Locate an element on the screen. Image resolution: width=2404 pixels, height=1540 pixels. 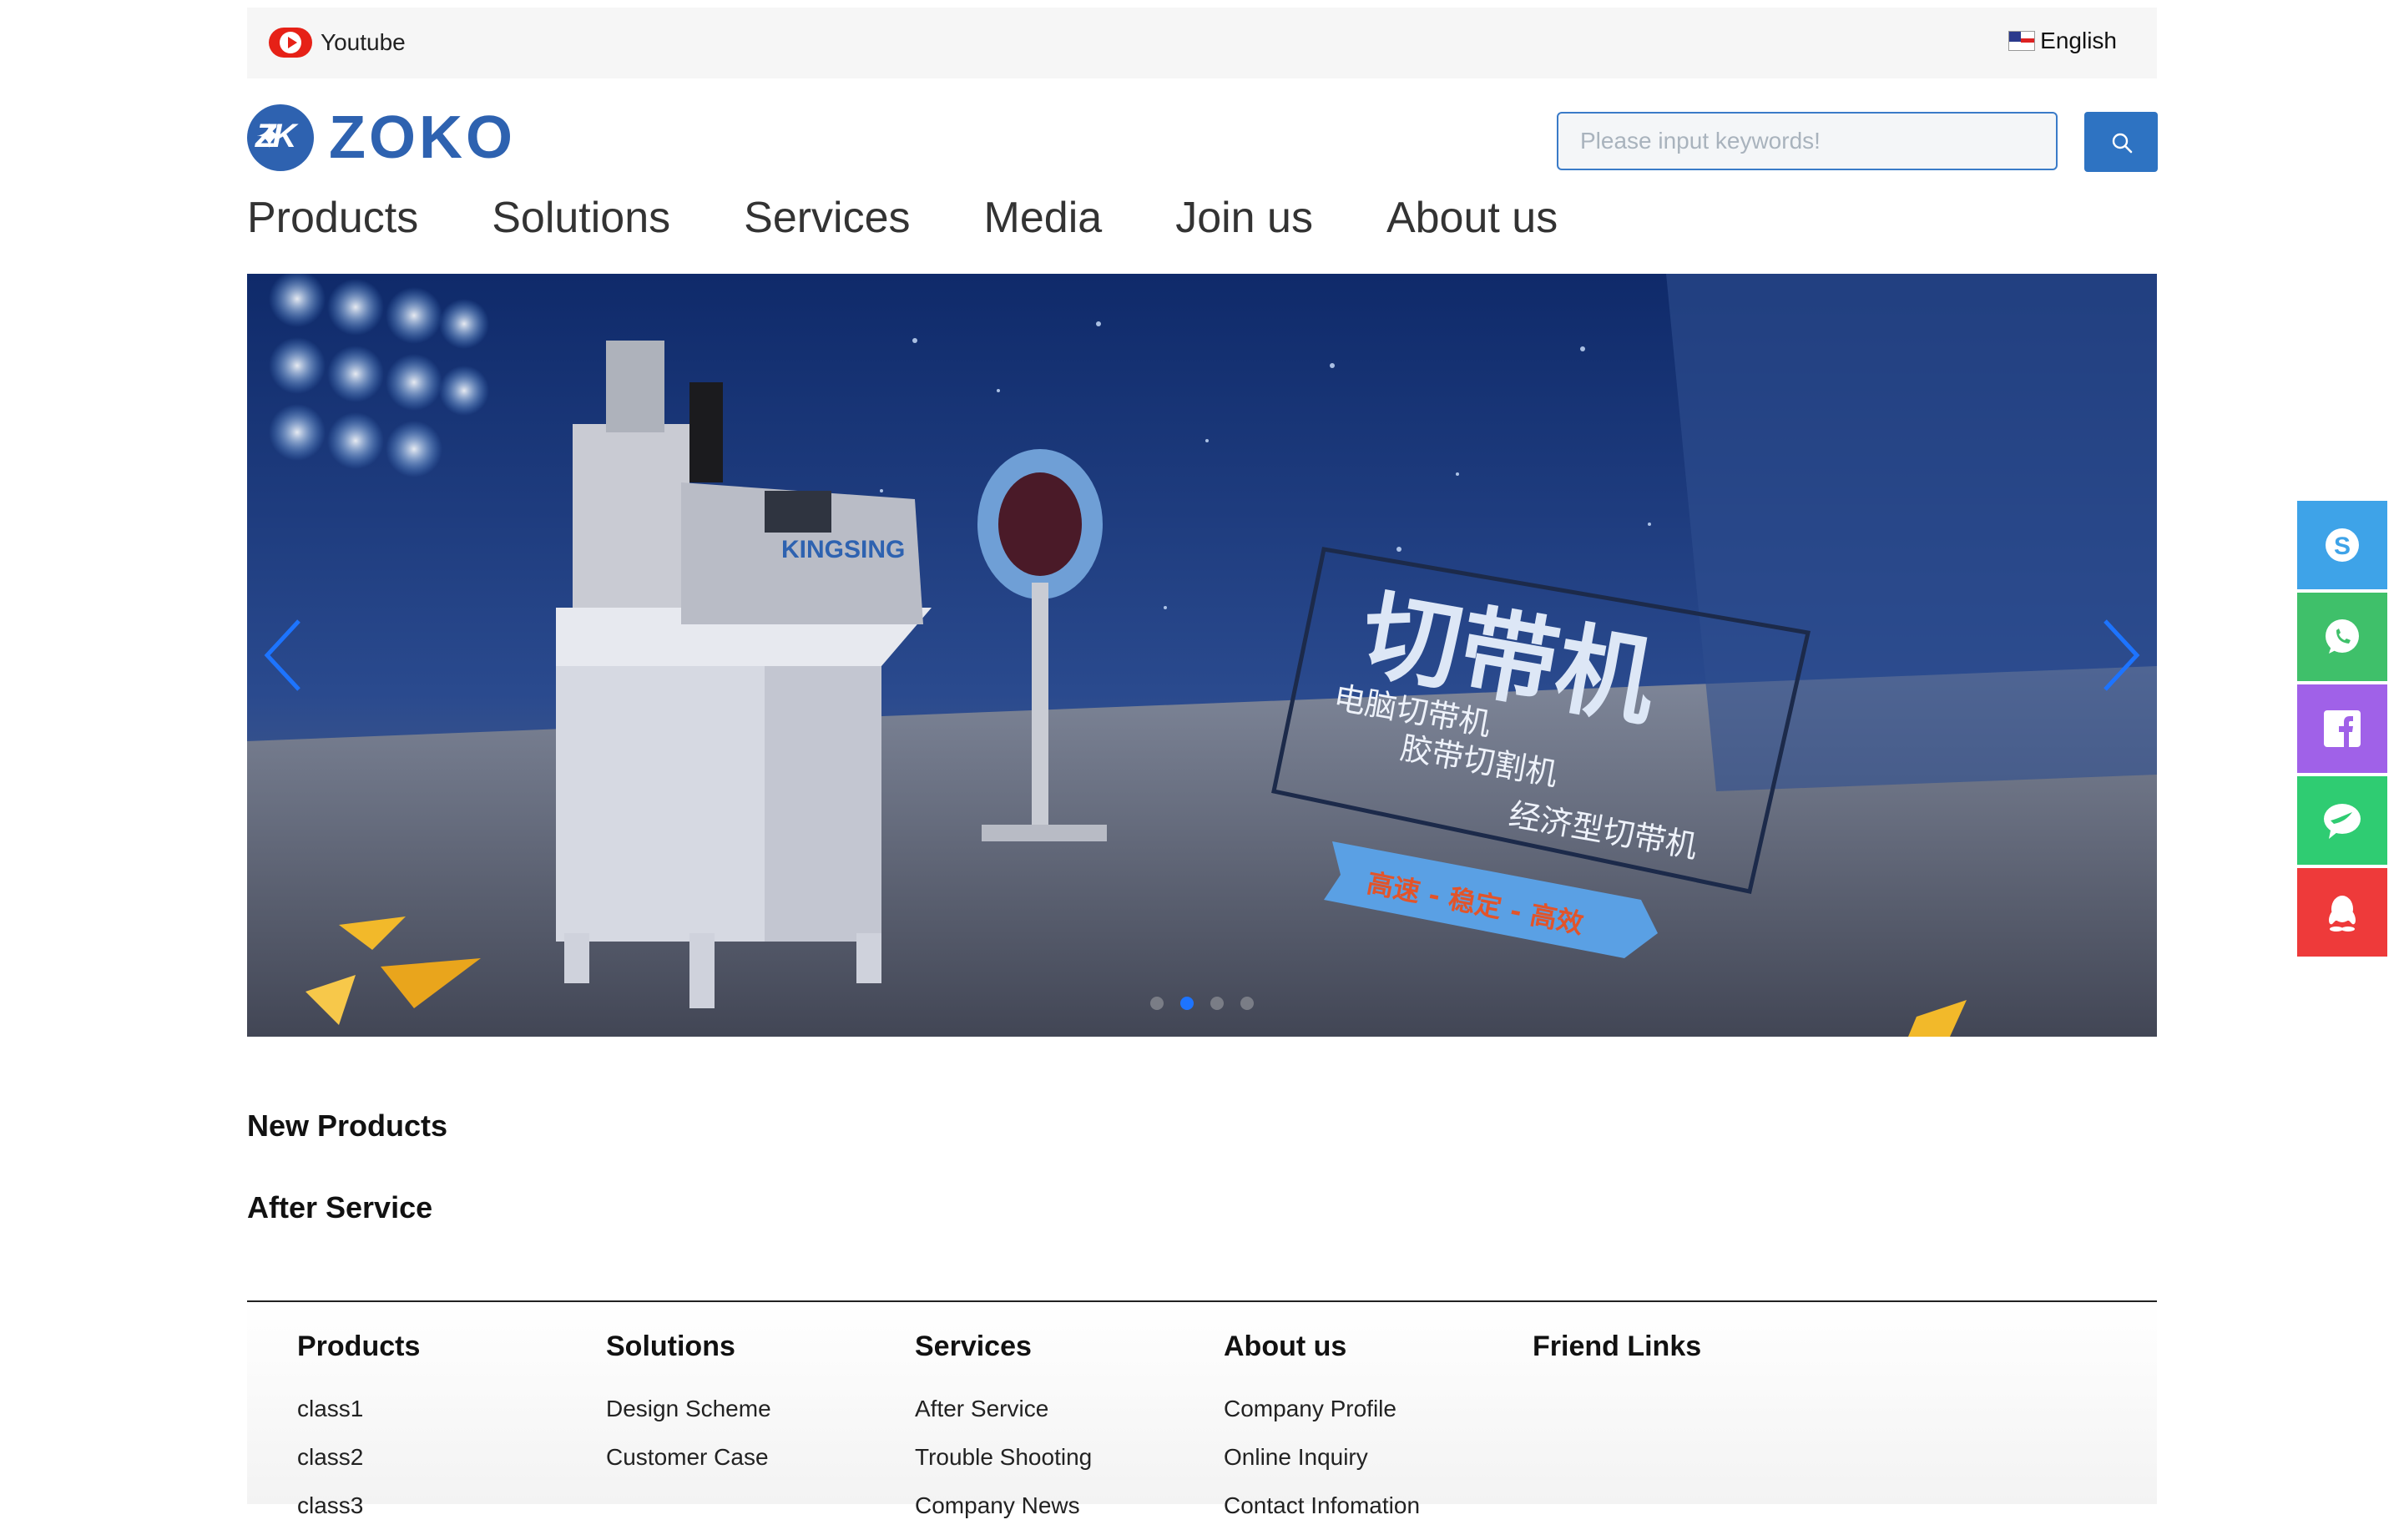
side-contact-bar: S is located at coordinates (2342, 730).